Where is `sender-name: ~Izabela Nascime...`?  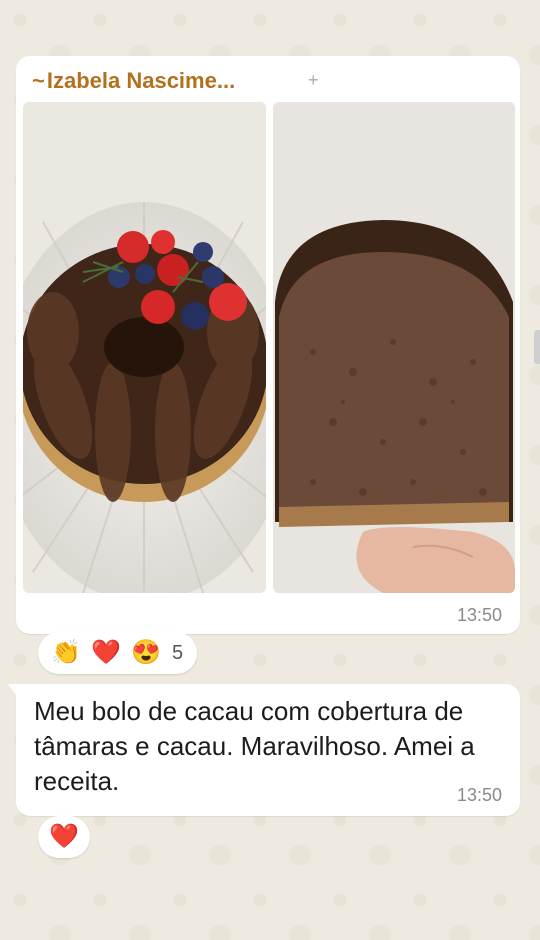 sender-name: ~Izabela Nascime... is located at coordinates (133, 81).